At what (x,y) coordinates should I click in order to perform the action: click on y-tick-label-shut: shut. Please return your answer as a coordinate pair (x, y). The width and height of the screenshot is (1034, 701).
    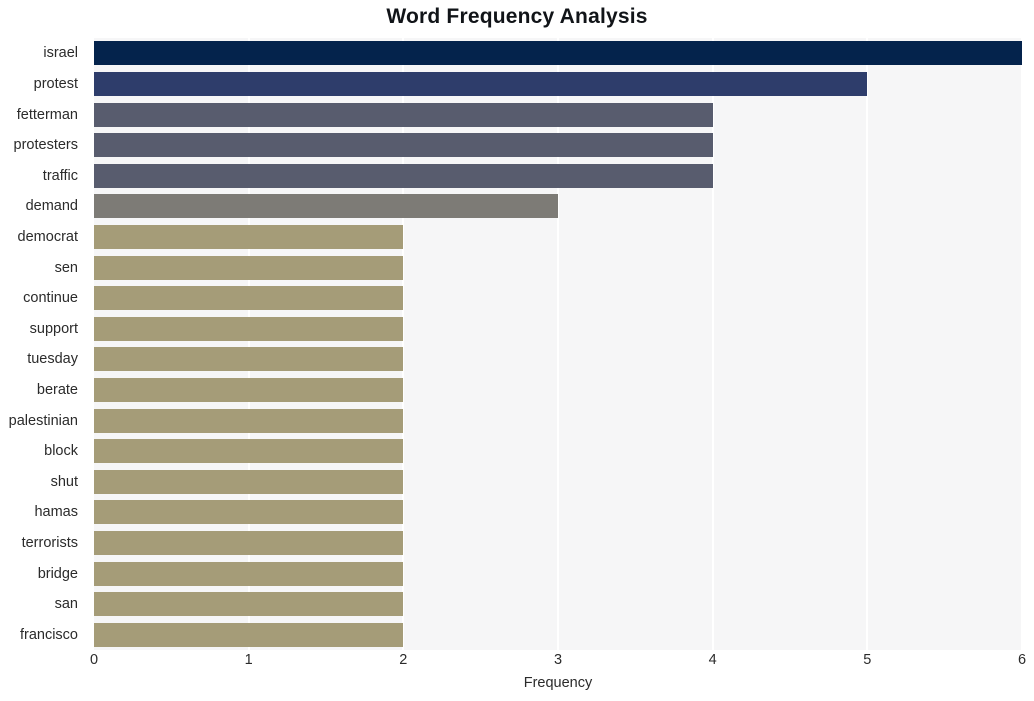
    Looking at the image, I should click on (64, 481).